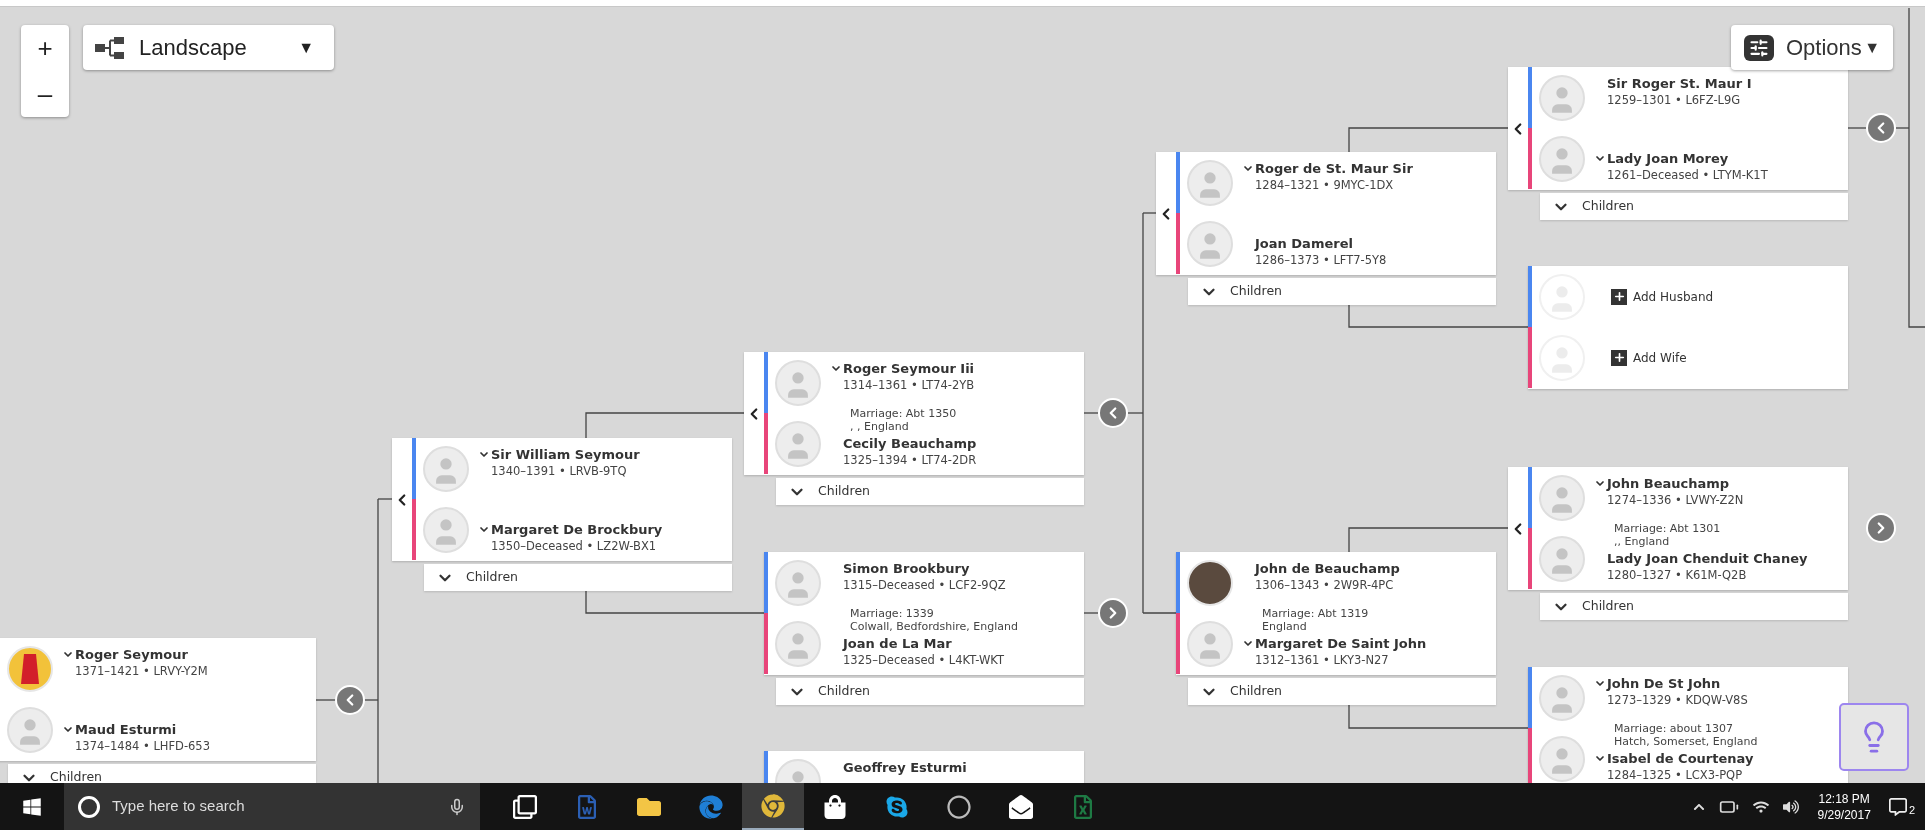  What do you see at coordinates (559, 471) in the screenshot?
I see `person-vitals: 1340–1391 • LRVB-9TQ` at bounding box center [559, 471].